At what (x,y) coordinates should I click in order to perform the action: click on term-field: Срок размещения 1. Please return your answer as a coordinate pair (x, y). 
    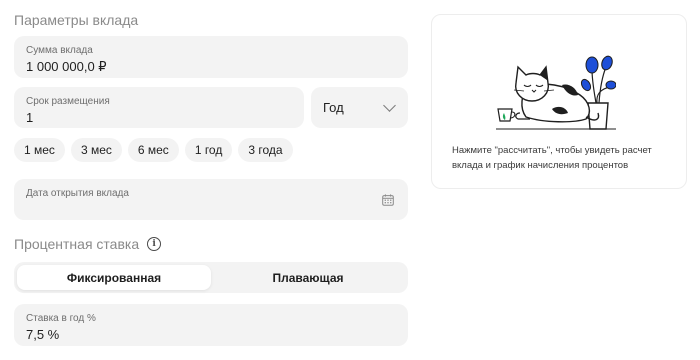
    Looking at the image, I should click on (159, 107).